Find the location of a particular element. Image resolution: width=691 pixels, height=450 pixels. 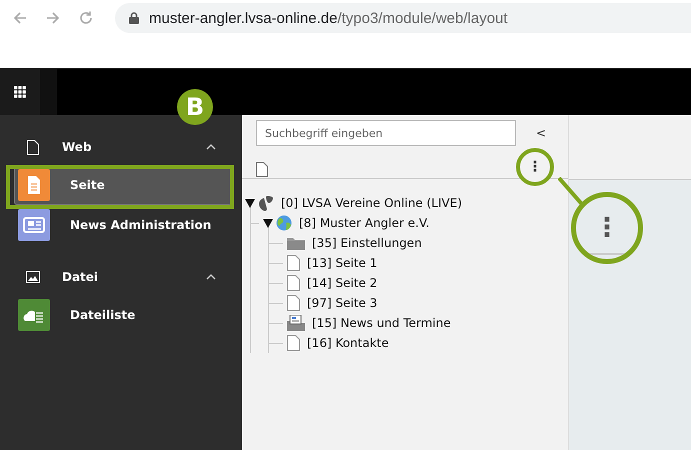

module-item: News Administration is located at coordinates (123, 225).